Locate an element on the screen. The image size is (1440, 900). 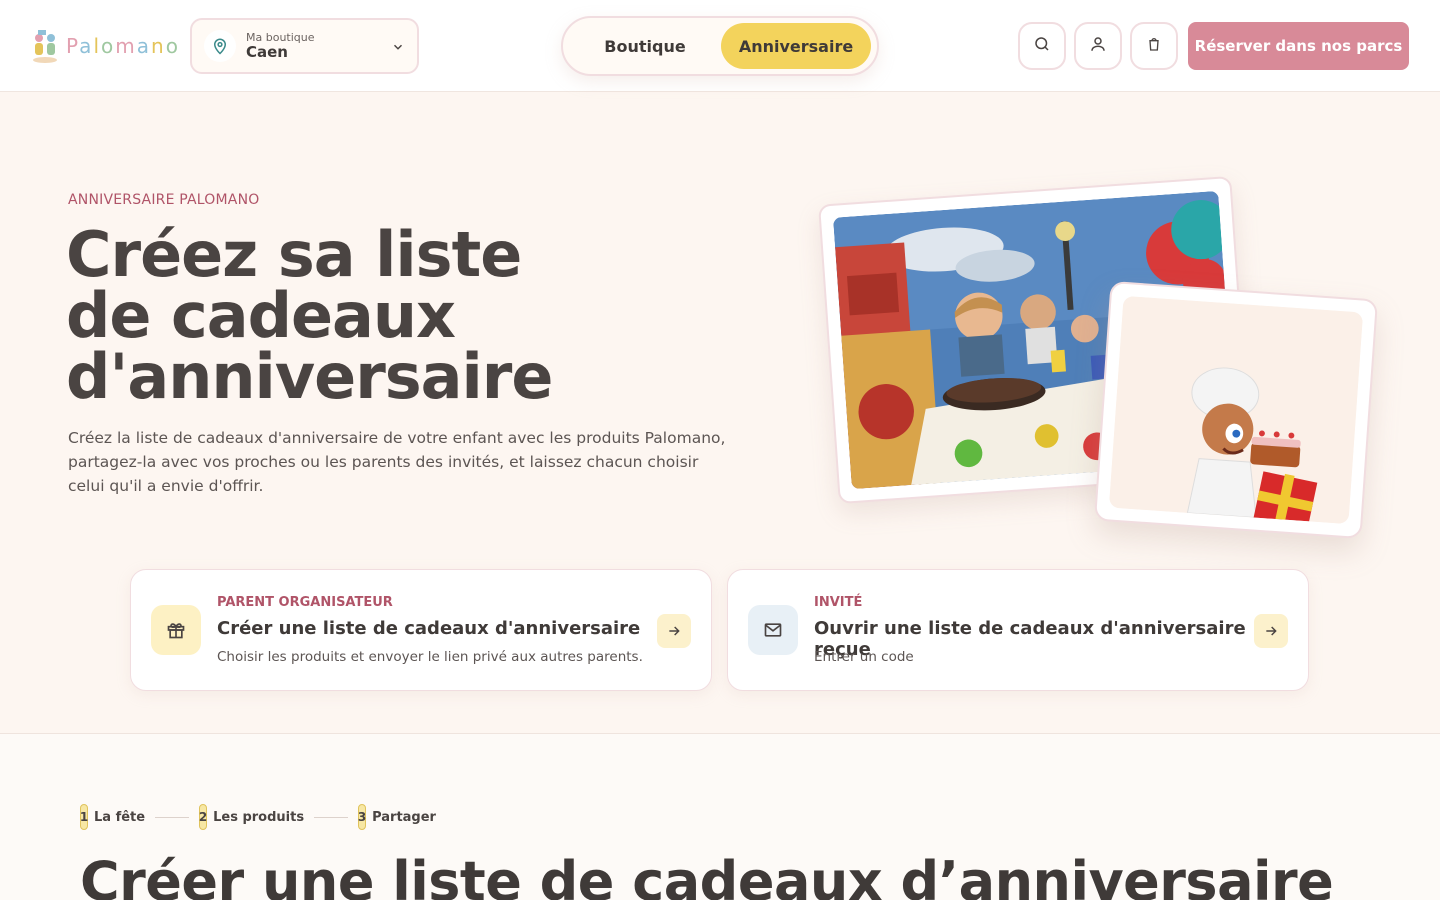
hero-eyebrow: ANNIVERSAIRE PALOMANO is located at coordinates (164, 200).